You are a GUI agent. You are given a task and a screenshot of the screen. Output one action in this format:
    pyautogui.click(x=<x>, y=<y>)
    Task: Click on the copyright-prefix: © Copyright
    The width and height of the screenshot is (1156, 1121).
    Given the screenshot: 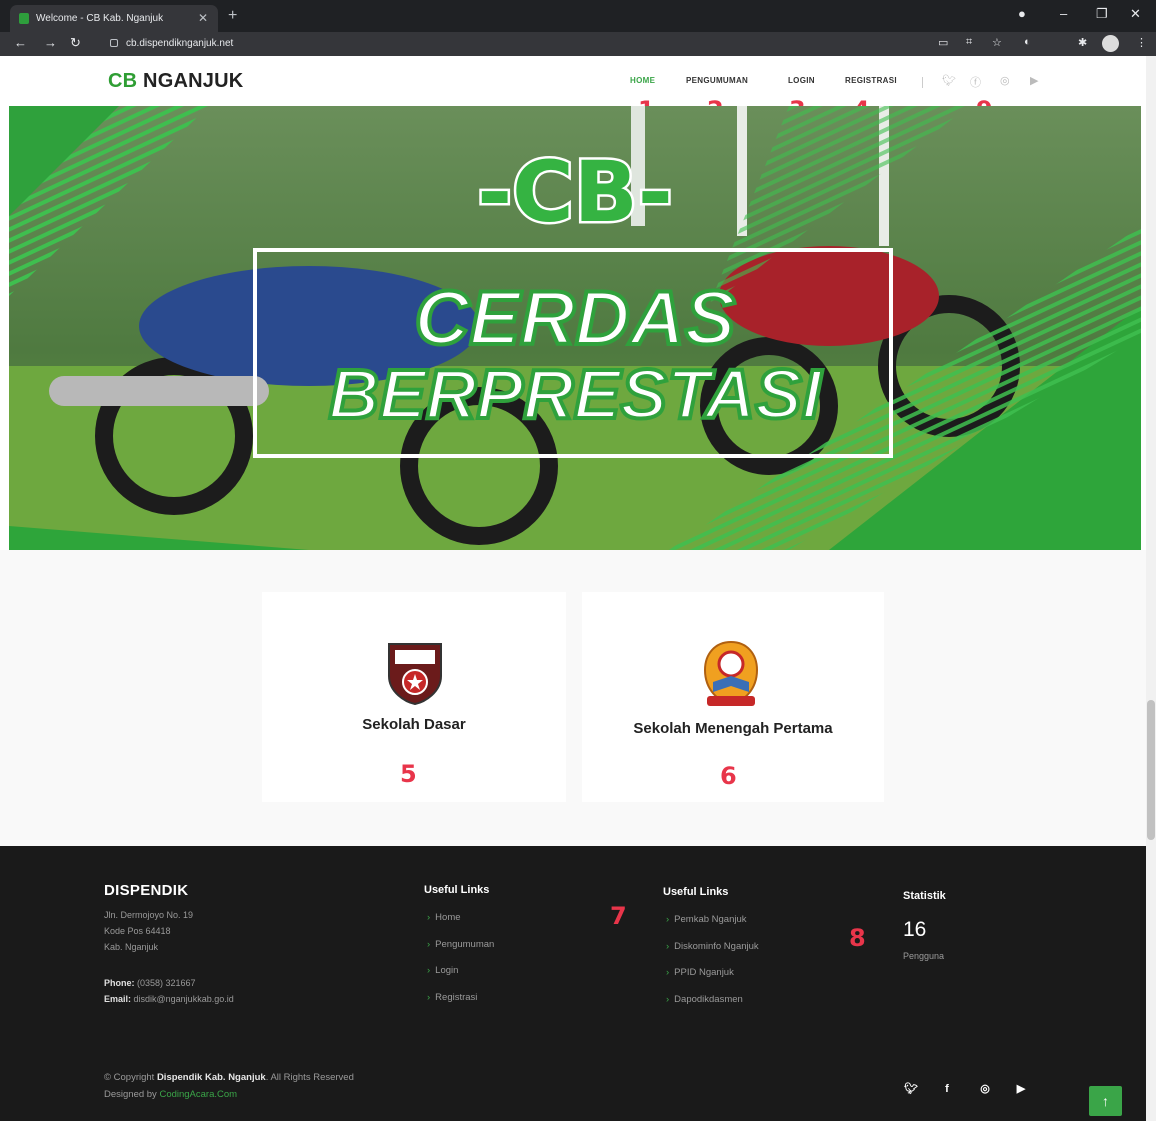 What is the action you would take?
    pyautogui.click(x=130, y=1077)
    